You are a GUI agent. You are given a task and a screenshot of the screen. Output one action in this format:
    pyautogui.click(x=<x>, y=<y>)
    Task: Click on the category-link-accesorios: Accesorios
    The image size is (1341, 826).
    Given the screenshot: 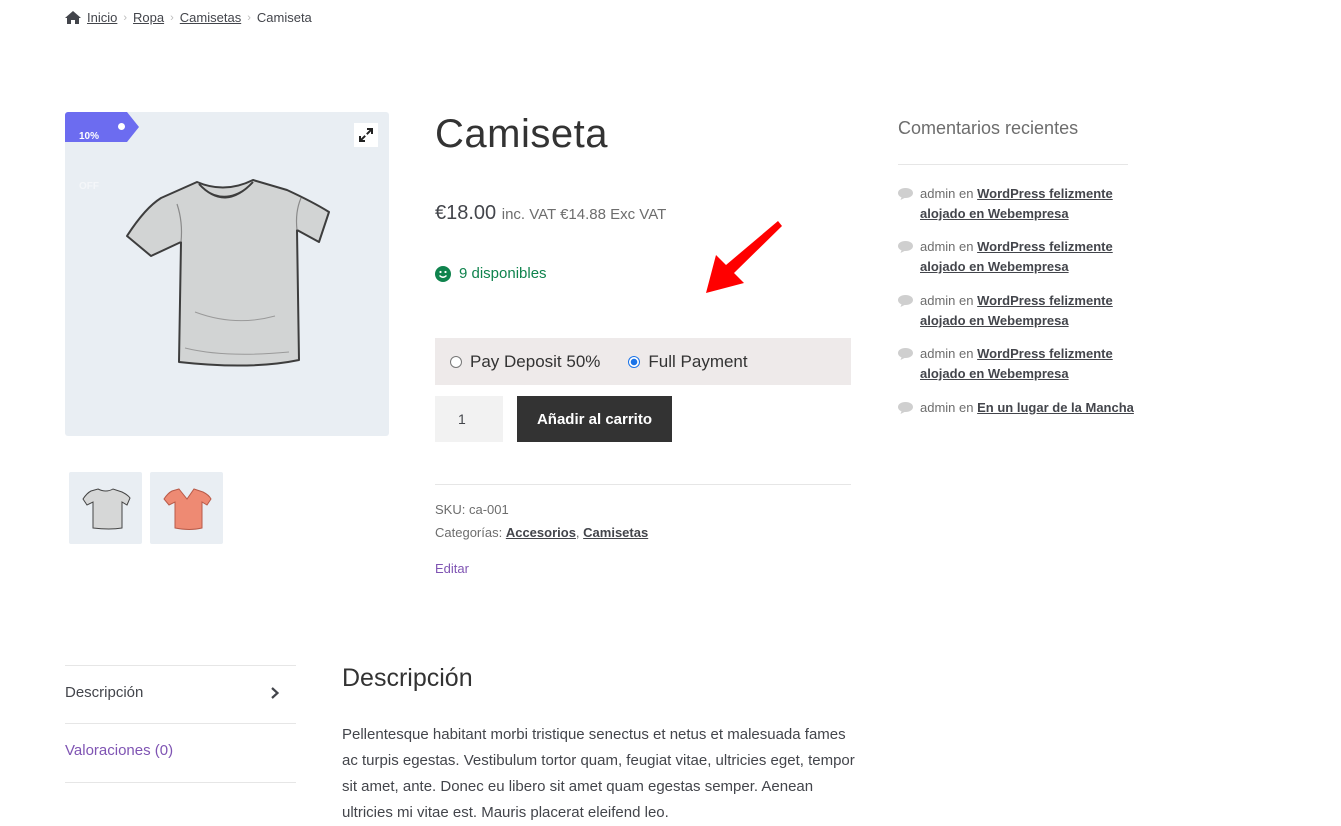 What is the action you would take?
    pyautogui.click(x=541, y=532)
    